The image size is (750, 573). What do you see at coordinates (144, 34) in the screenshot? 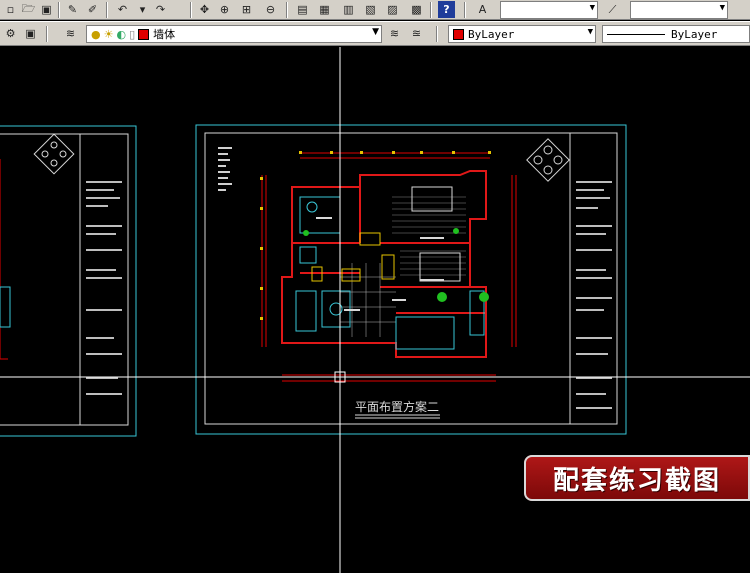
I see `layer-color-swatch` at bounding box center [144, 34].